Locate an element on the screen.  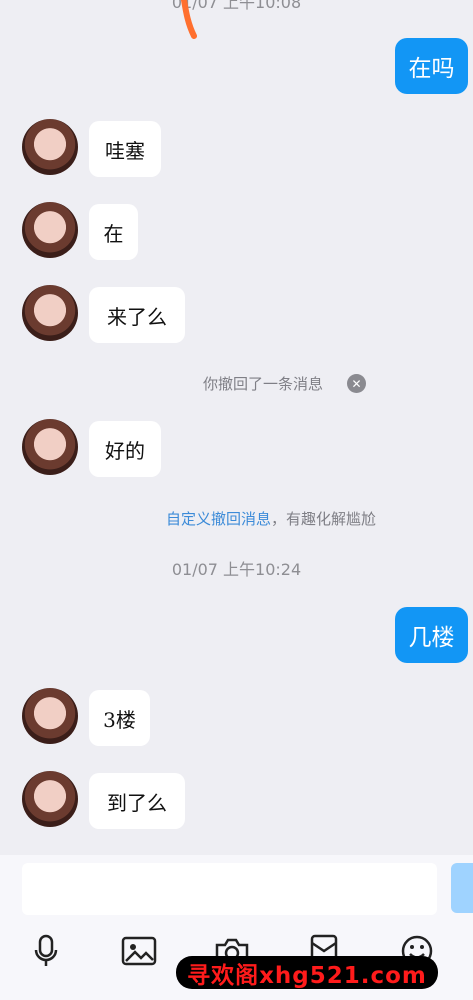
message-bubble-left: 在 is located at coordinates (113, 232).